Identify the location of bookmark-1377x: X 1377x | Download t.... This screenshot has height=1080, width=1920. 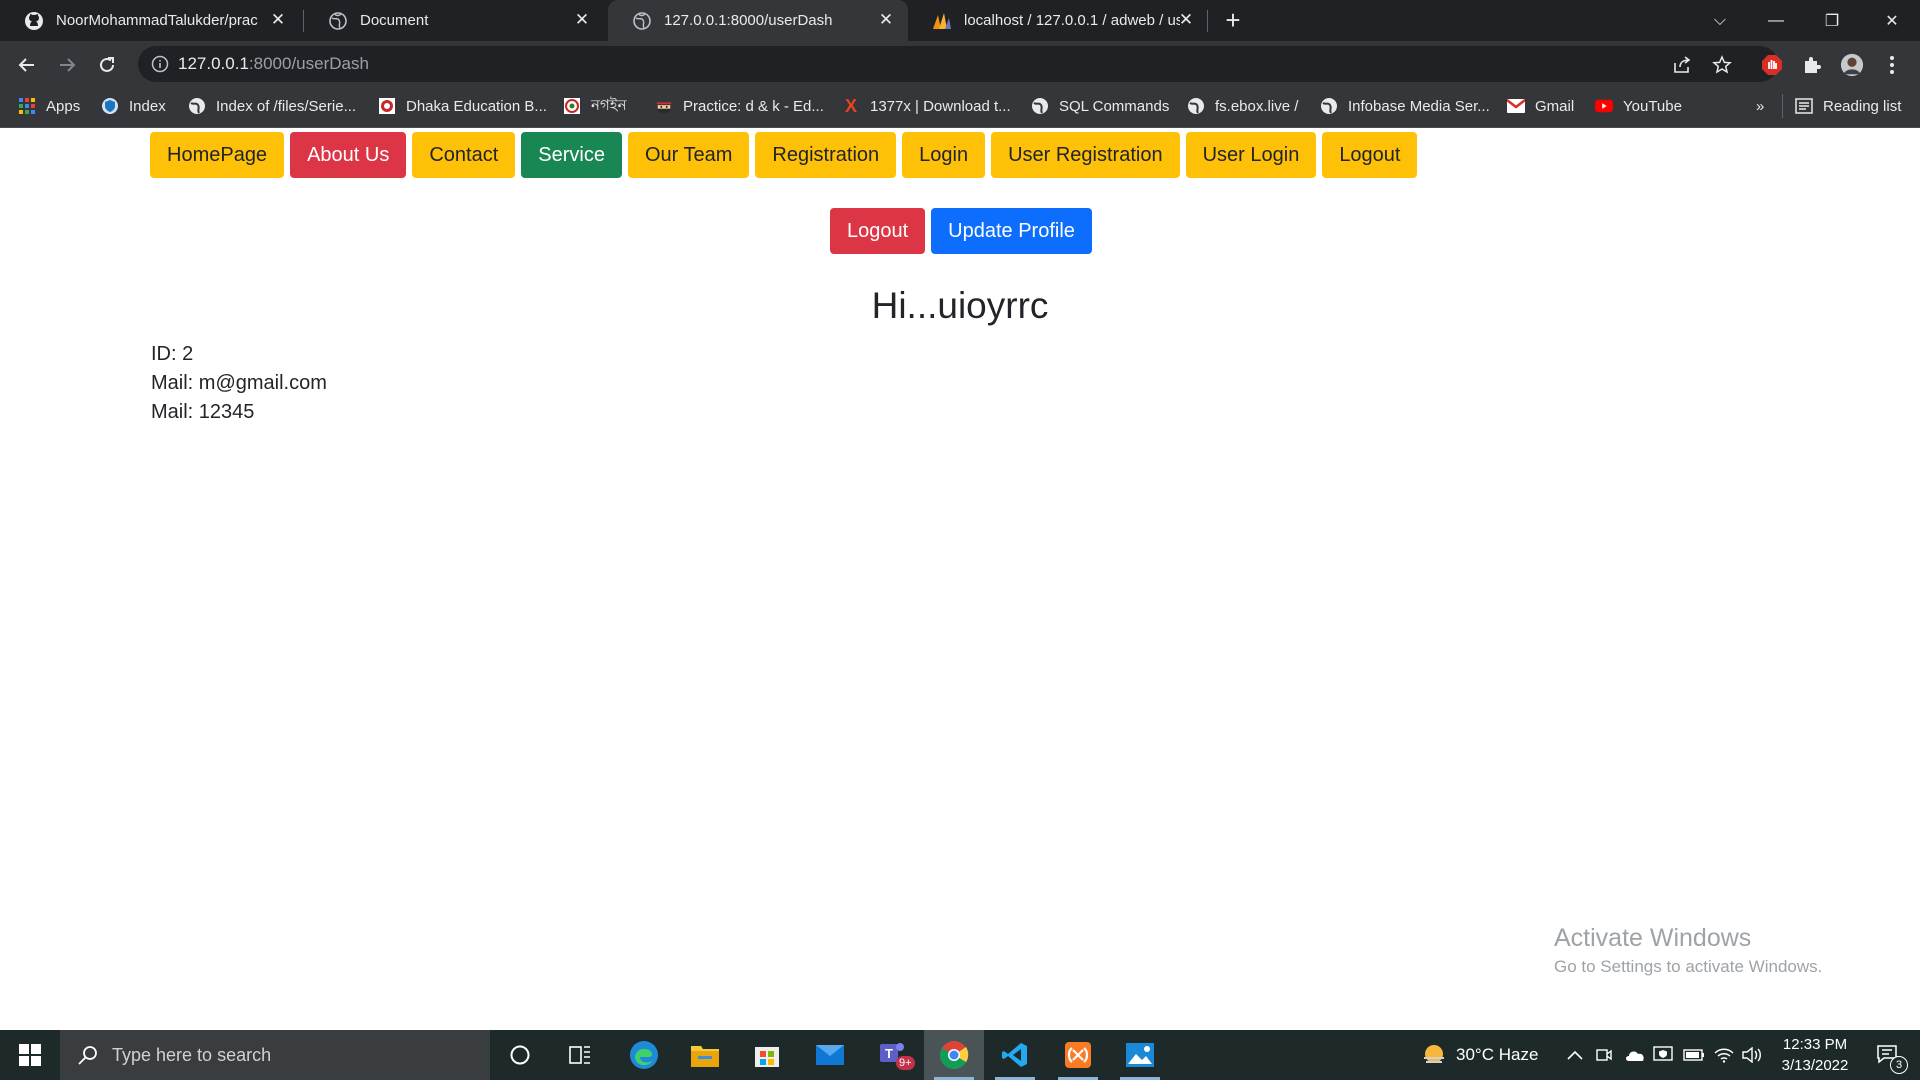
(926, 106).